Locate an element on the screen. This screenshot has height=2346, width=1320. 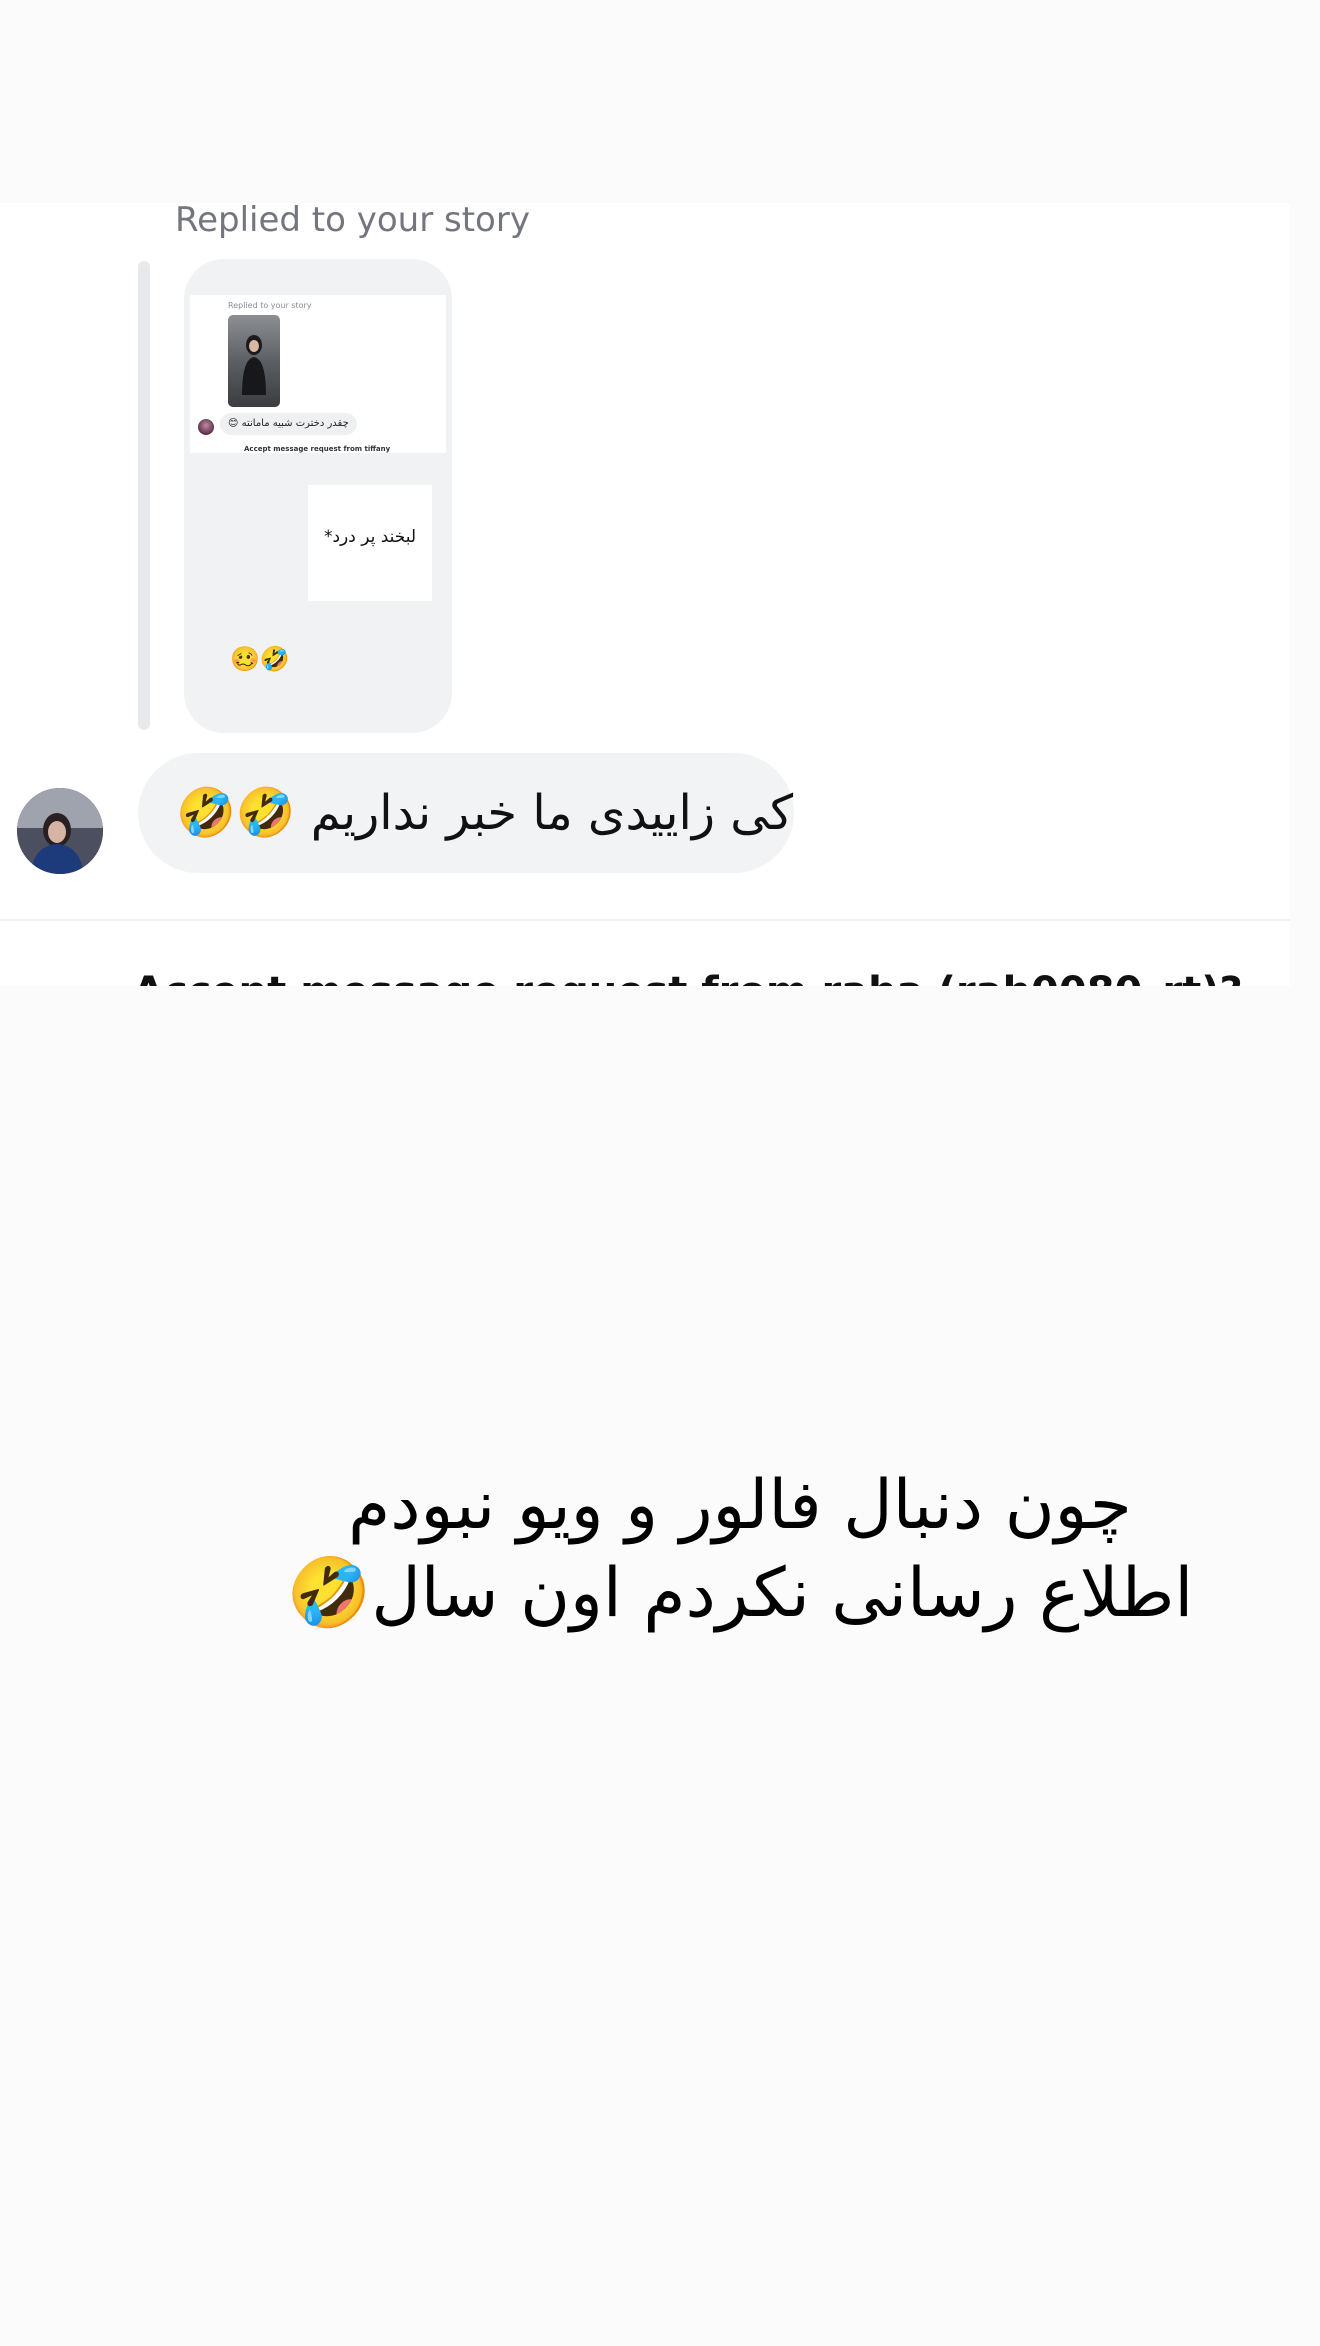
caption-line-2: اطلاع رسانی نکردم اون سال🤣 is located at coordinates (740, 1593).